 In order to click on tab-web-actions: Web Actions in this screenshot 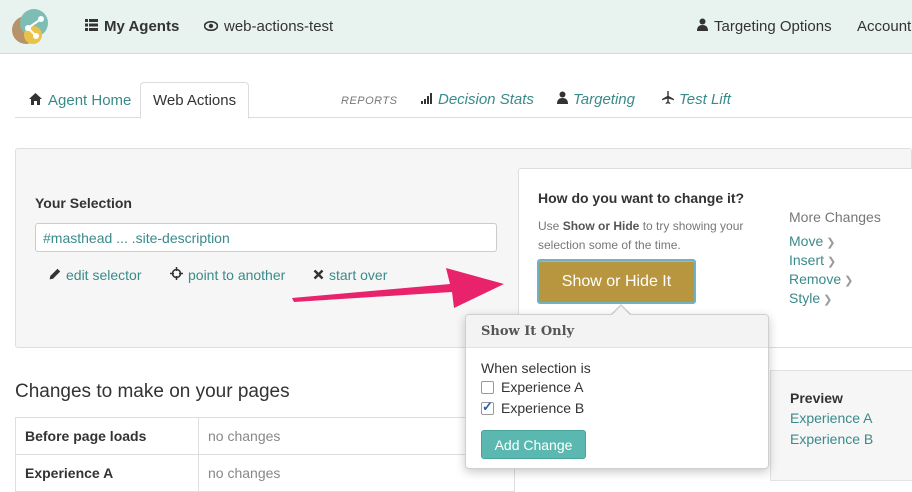, I will do `click(195, 100)`.